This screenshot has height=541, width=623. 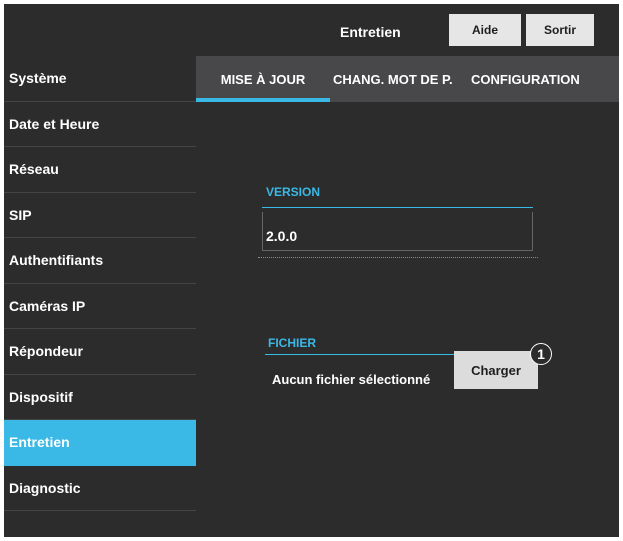 What do you see at coordinates (398, 257) in the screenshot?
I see `divider` at bounding box center [398, 257].